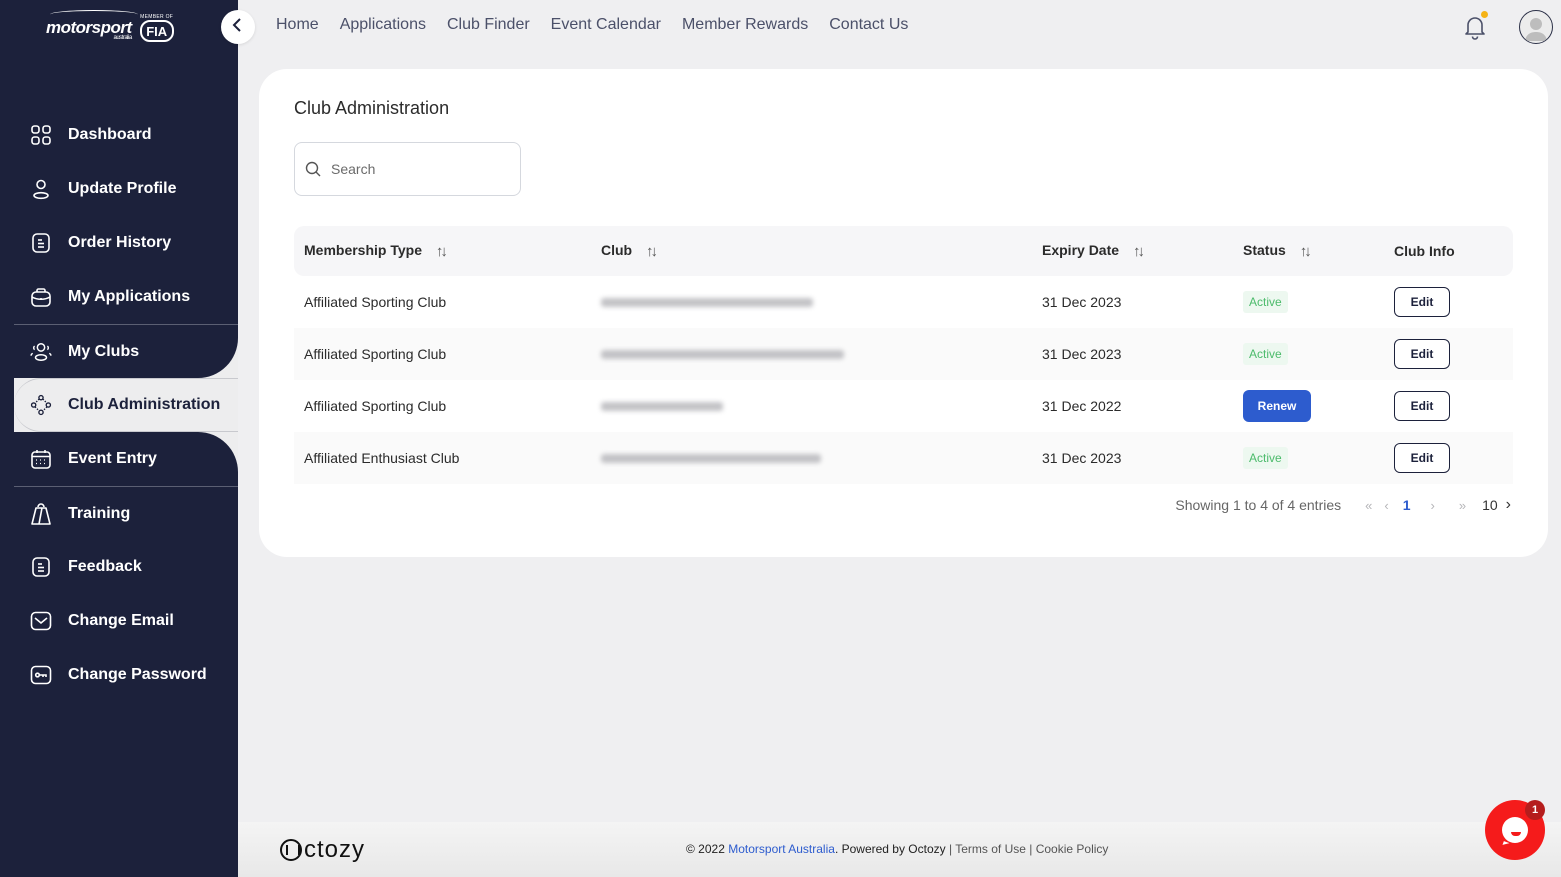  What do you see at coordinates (335, 849) in the screenshot?
I see `octozy-logo-text: ctozy` at bounding box center [335, 849].